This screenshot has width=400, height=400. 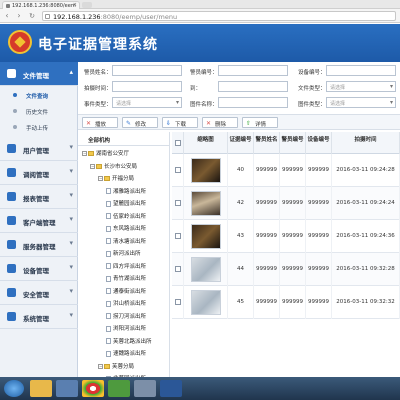 What do you see at coordinates (267, 269) in the screenshot?
I see `officer-name-cell: 999999` at bounding box center [267, 269].